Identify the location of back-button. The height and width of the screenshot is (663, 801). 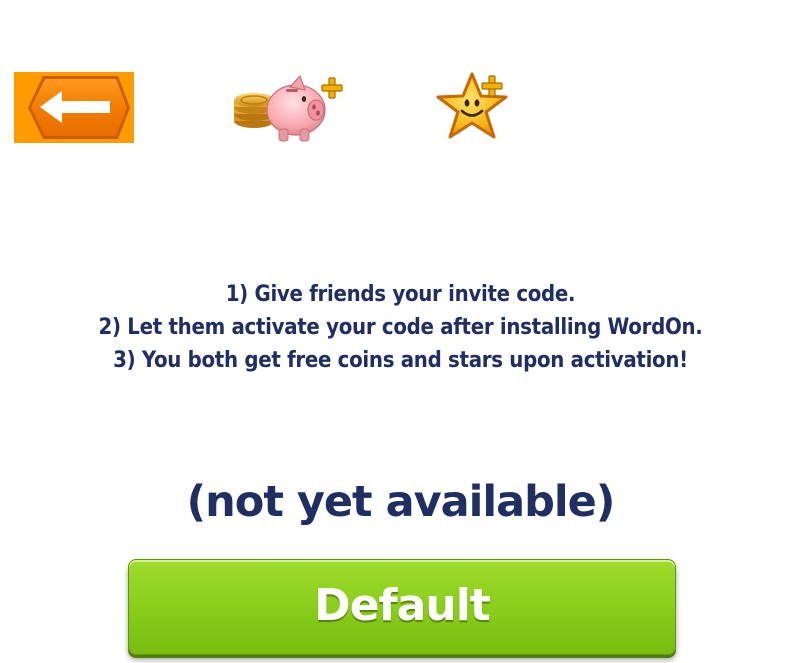
(74, 107).